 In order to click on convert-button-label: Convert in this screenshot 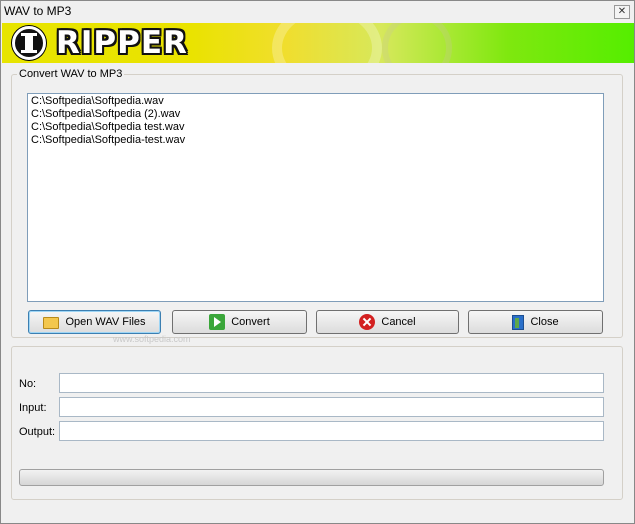, I will do `click(250, 322)`.